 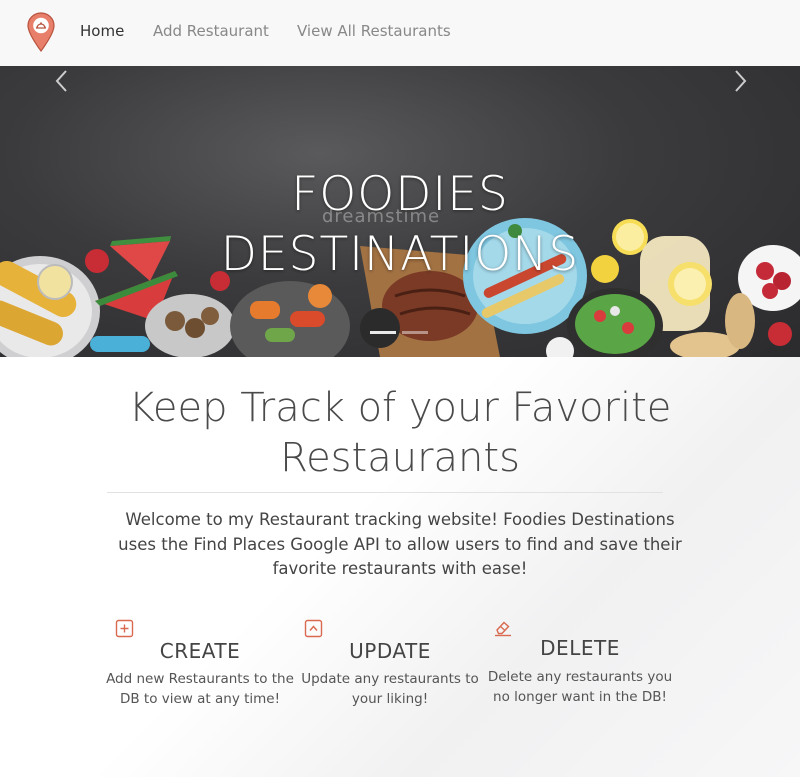 What do you see at coordinates (390, 689) in the screenshot?
I see `feature-description: Update any restaurants to your liking!` at bounding box center [390, 689].